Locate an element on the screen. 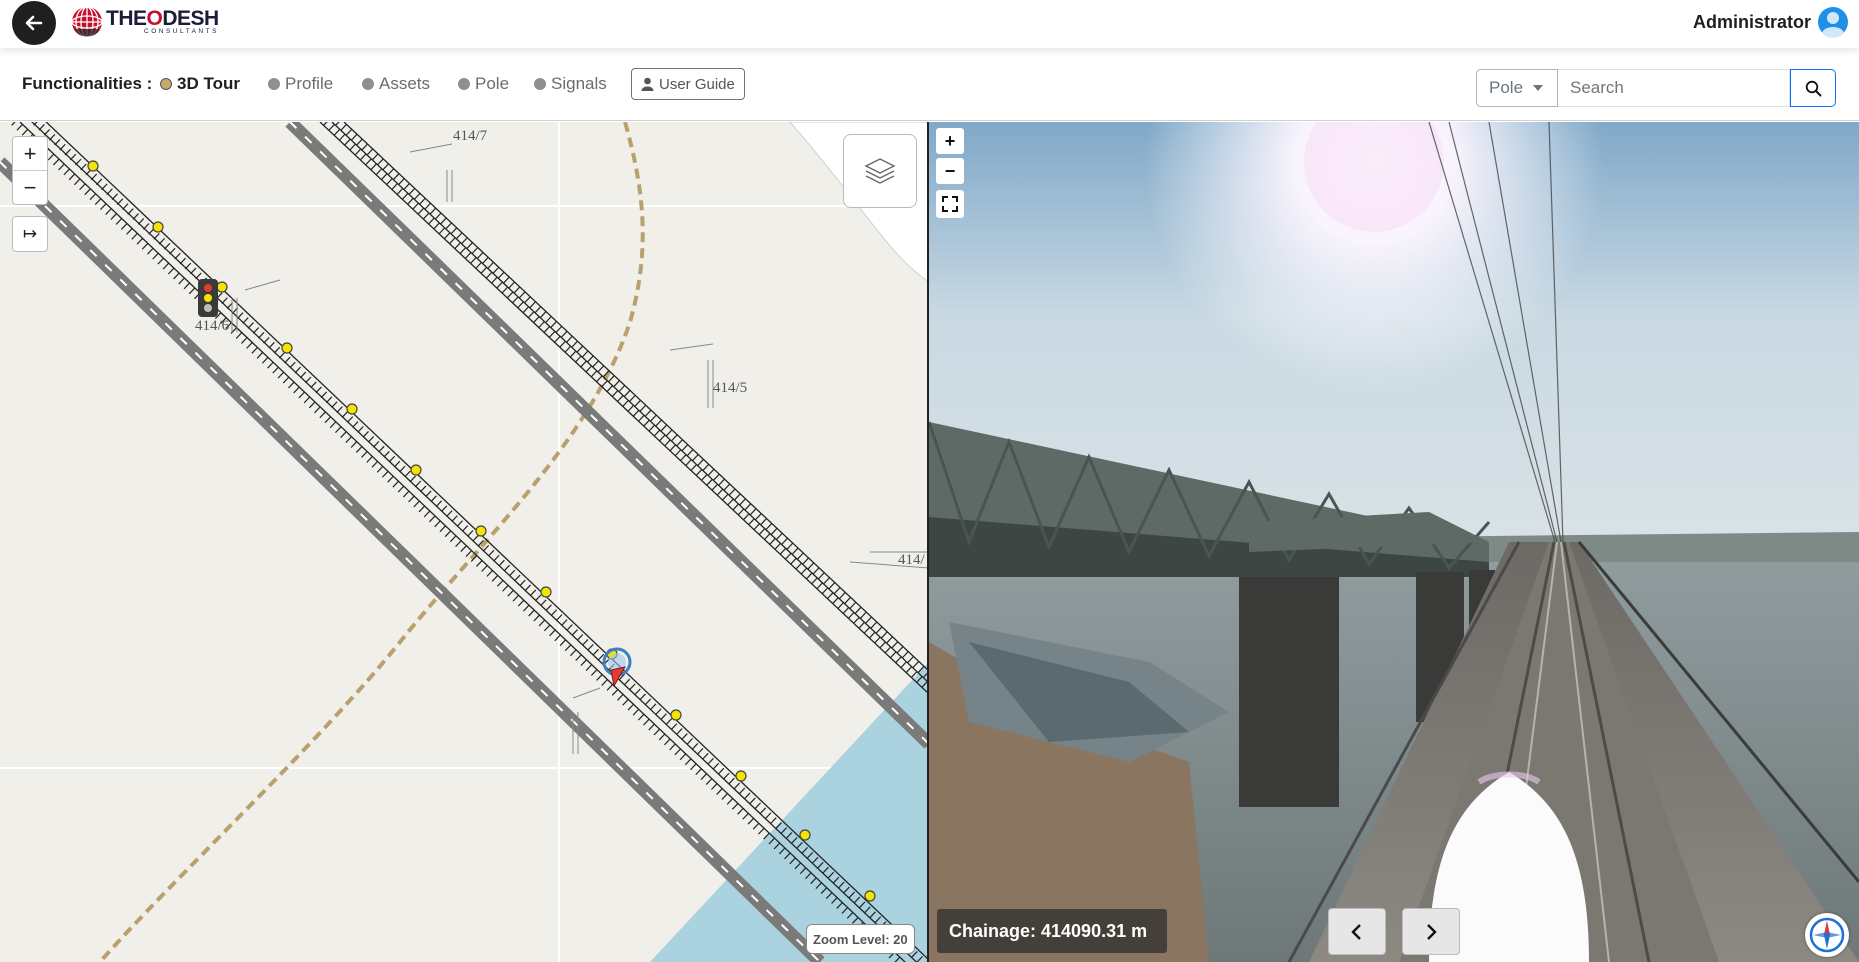 The height and width of the screenshot is (962, 1859). arrow-left-icon is located at coordinates (34, 23).